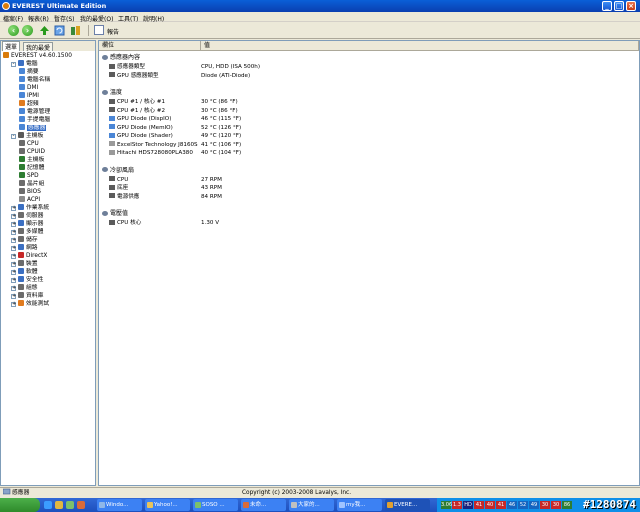  Describe the element at coordinates (27, 296) in the screenshot. I see `tree-item: + 資料庫` at that location.